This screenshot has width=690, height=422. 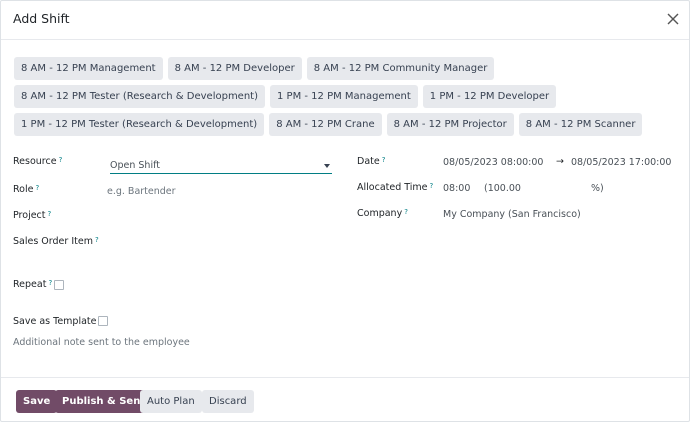 I want to click on template-button: 1 PM - 12 PM Management, so click(x=344, y=96).